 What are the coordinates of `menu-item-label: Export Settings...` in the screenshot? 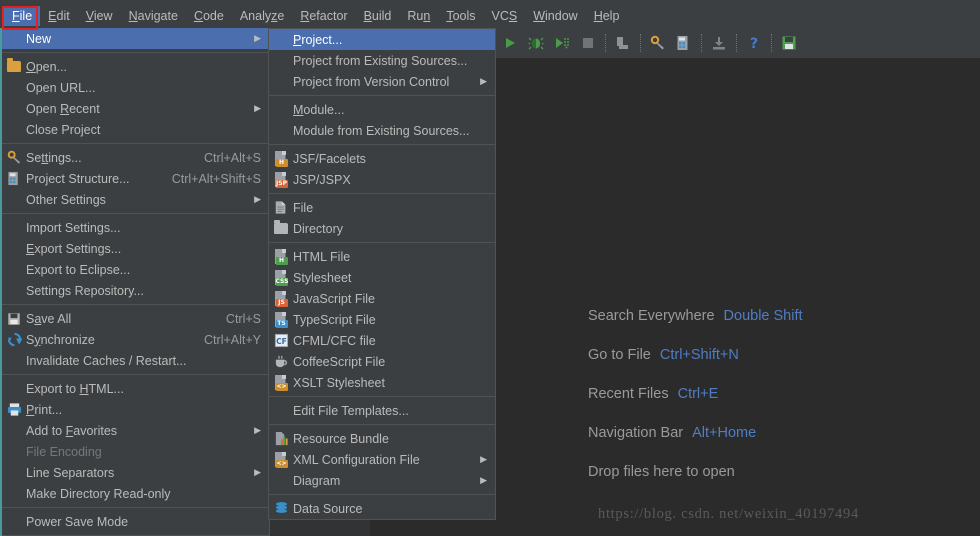 It's located at (74, 248).